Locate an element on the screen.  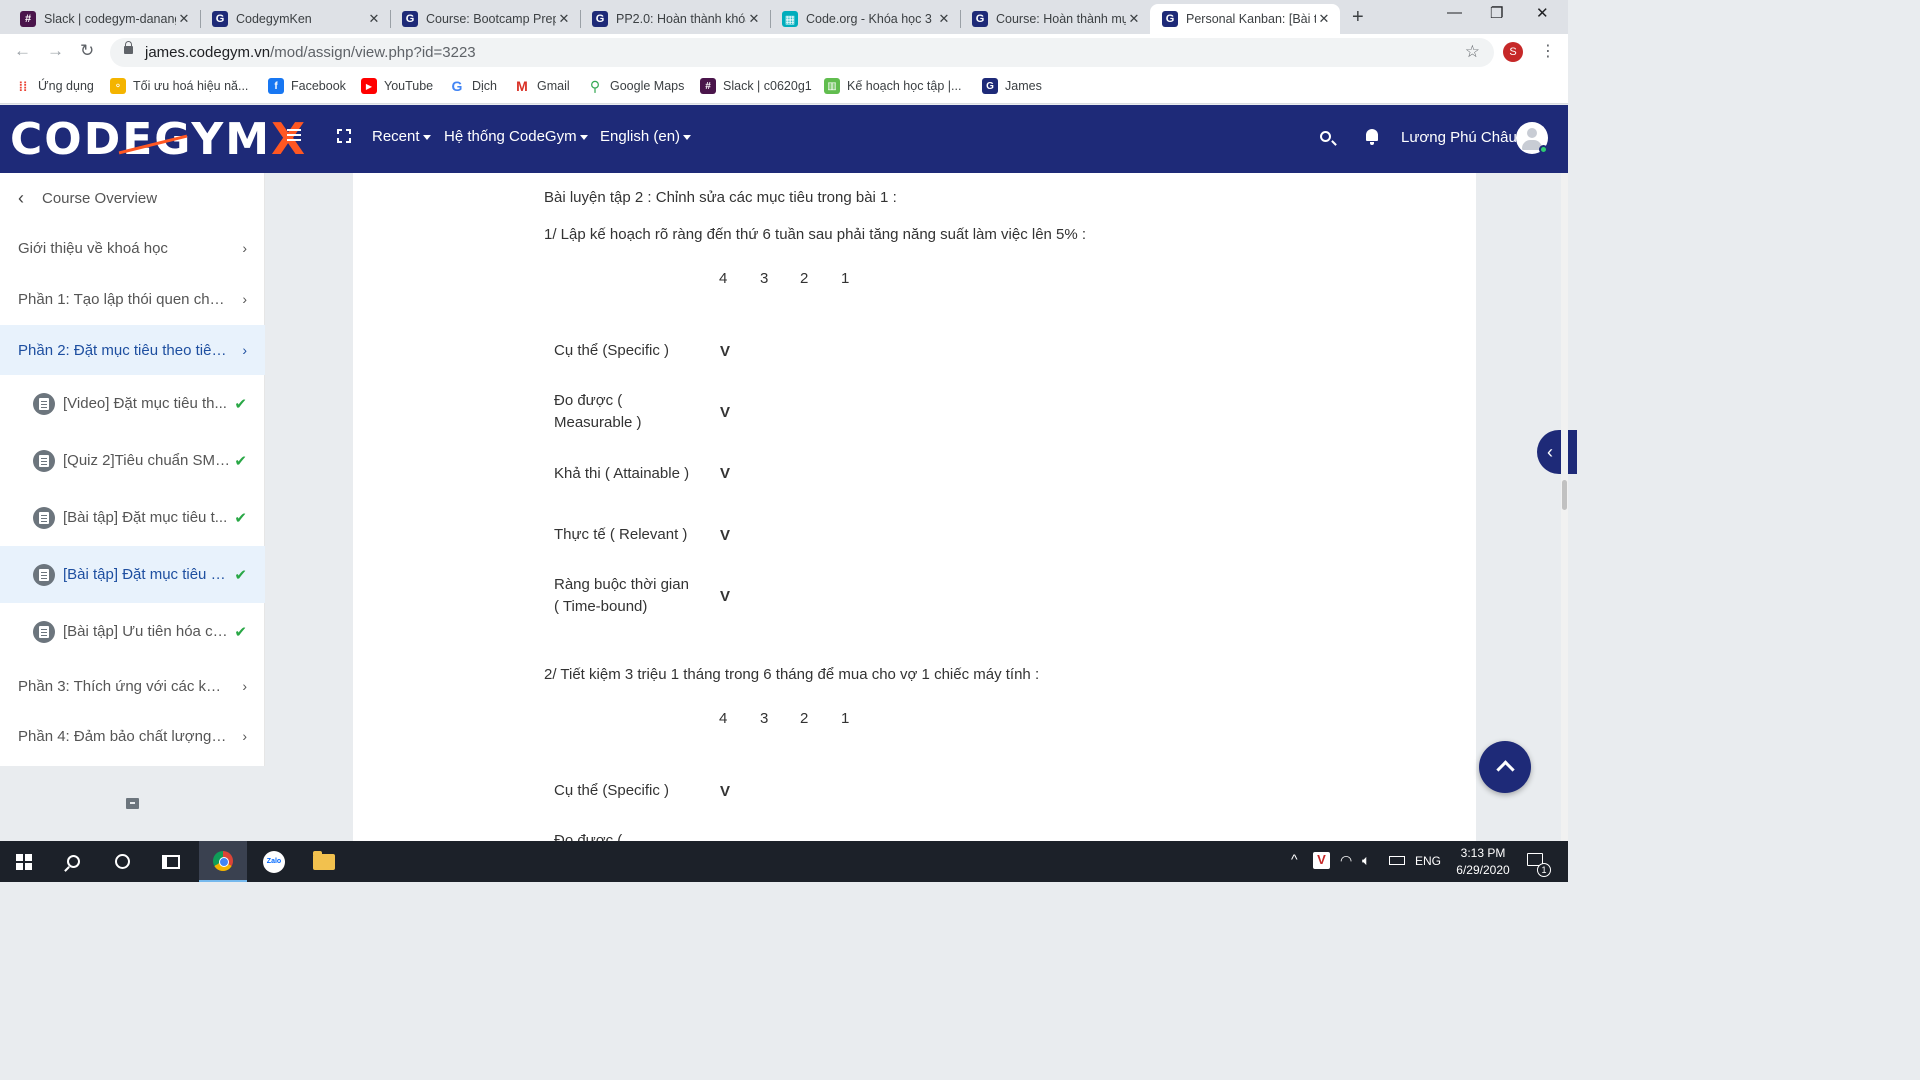
start-button is located at coordinates (24, 861).